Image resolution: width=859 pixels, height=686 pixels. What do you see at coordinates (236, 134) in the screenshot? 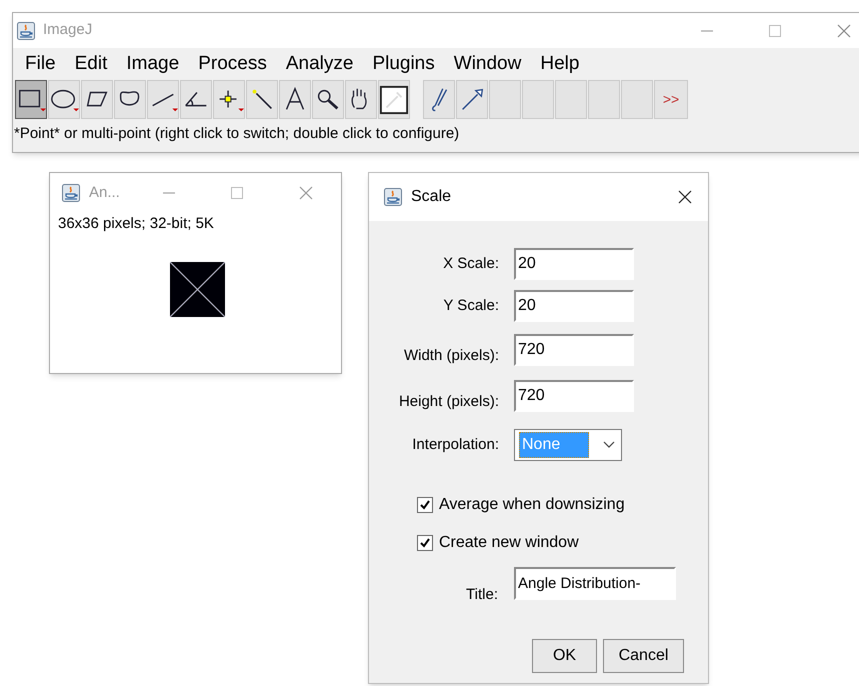
I see `status-text: *Point* or multi-point (right click to switch; double click to configure)` at bounding box center [236, 134].